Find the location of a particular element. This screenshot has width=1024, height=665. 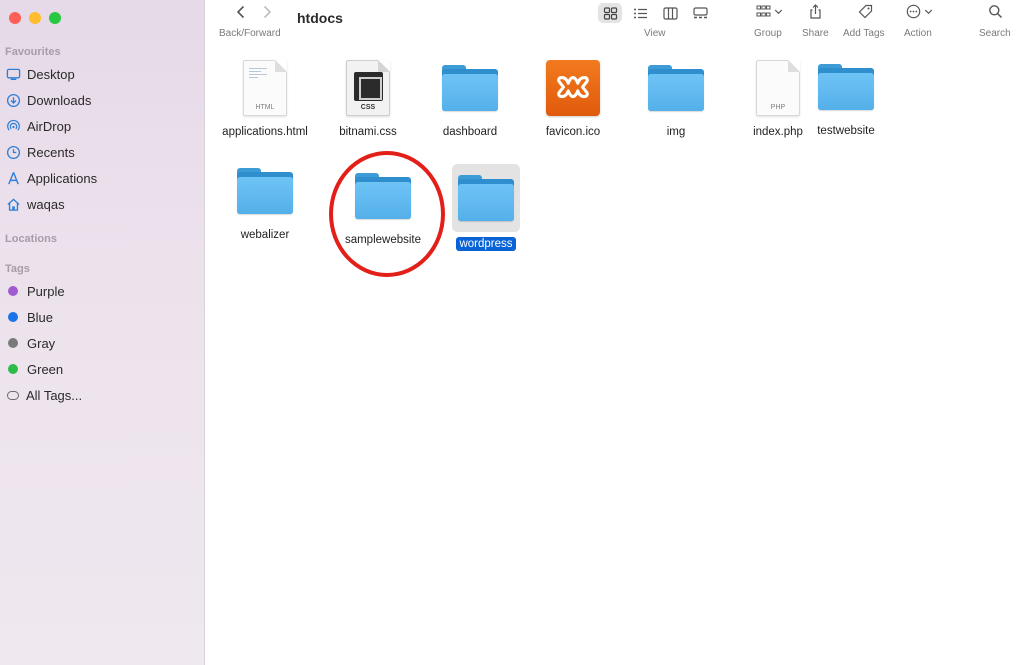

gallery-view-button is located at coordinates (700, 13).